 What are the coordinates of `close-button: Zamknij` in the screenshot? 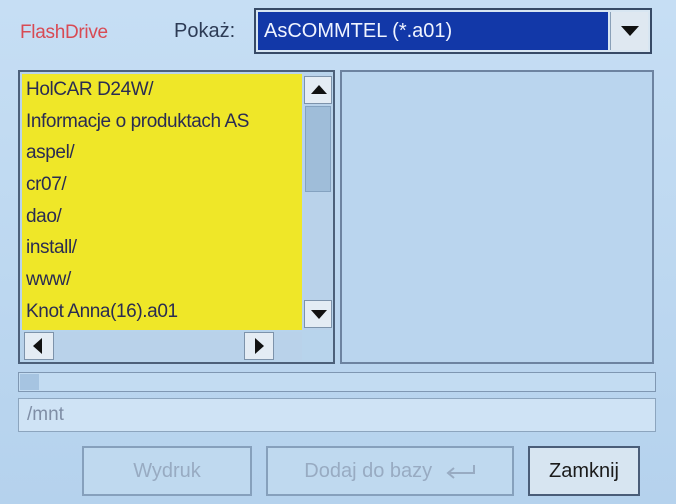 It's located at (584, 471).